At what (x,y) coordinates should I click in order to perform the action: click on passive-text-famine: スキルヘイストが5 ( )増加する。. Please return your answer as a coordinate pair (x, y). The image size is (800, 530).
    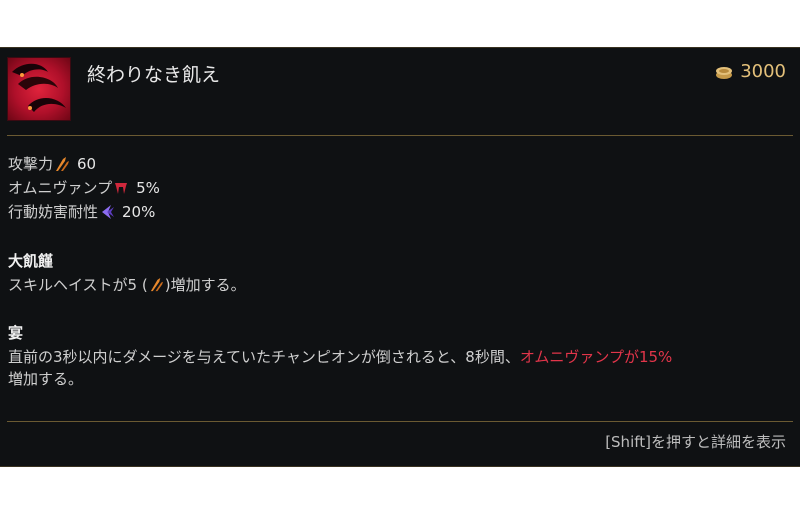
    Looking at the image, I should click on (401, 285).